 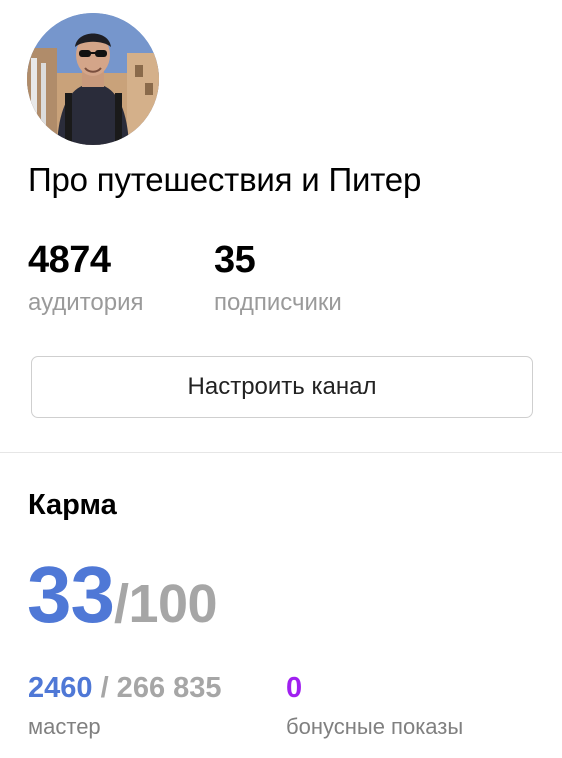 What do you see at coordinates (157, 688) in the screenshot?
I see `master-target-value: / 266 835` at bounding box center [157, 688].